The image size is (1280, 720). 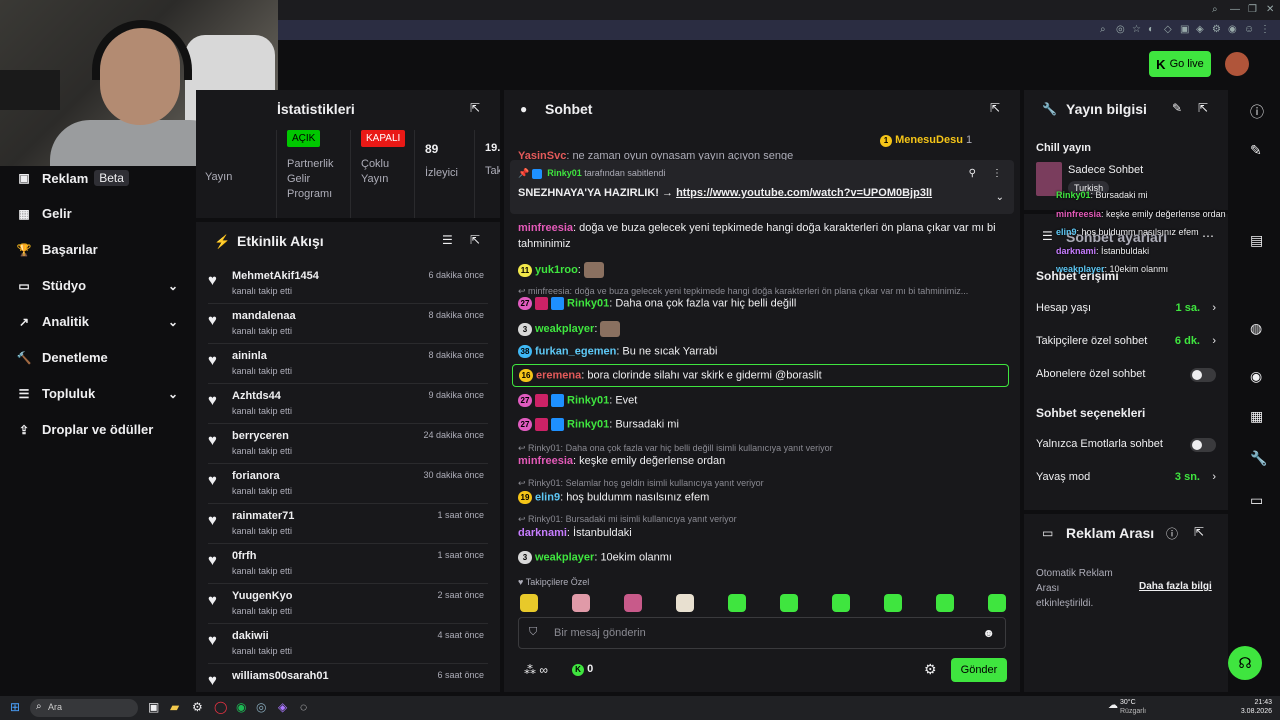 I want to click on activity-user: 0frfh, so click(x=244, y=556).